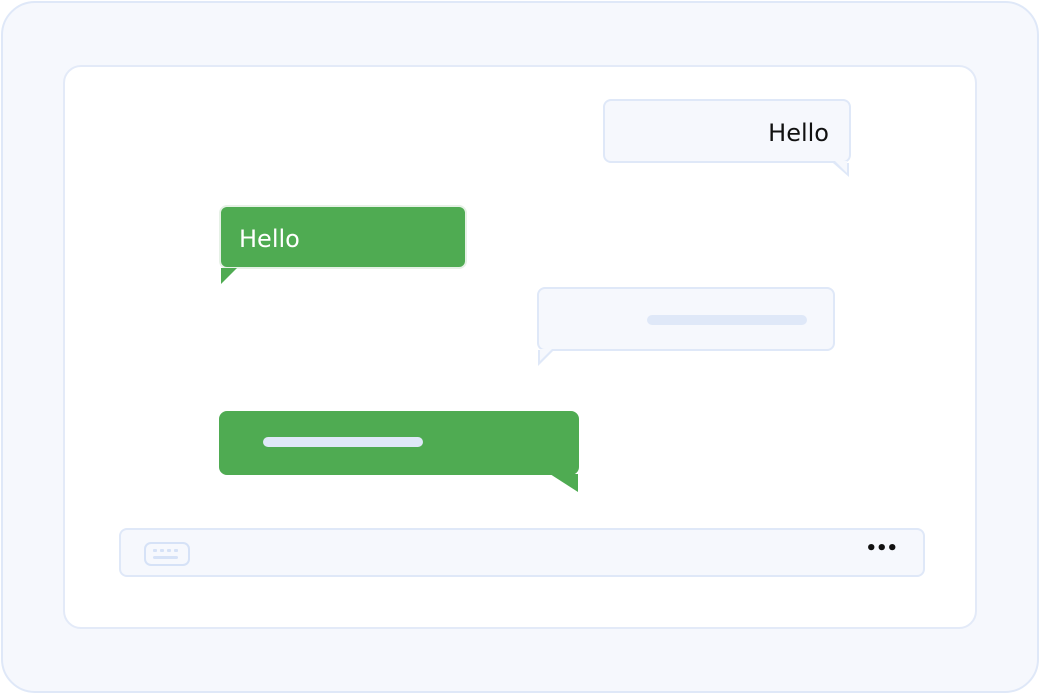  Describe the element at coordinates (881, 548) in the screenshot. I see `more-options-icon: •••` at that location.